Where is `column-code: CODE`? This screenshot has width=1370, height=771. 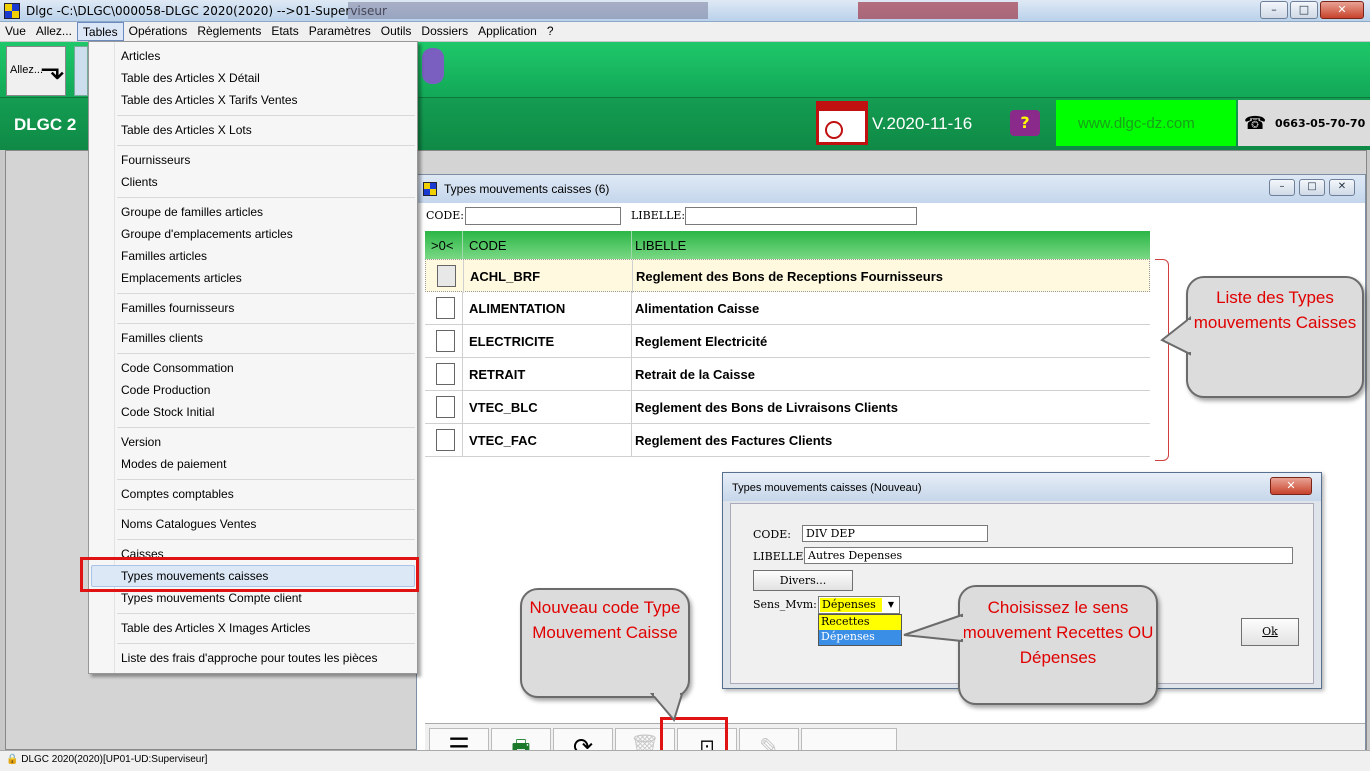
column-code: CODE is located at coordinates (488, 245).